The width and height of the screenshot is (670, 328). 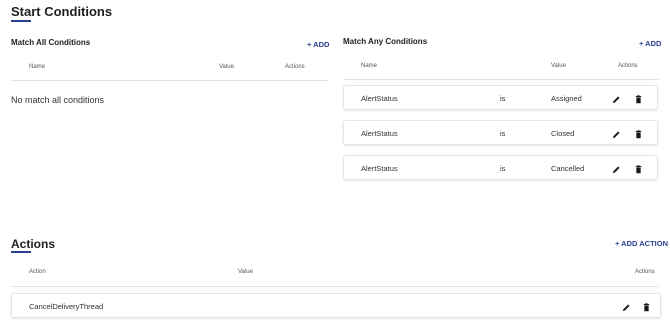 What do you see at coordinates (645, 272) in the screenshot?
I see `actions-header-actions: Actions` at bounding box center [645, 272].